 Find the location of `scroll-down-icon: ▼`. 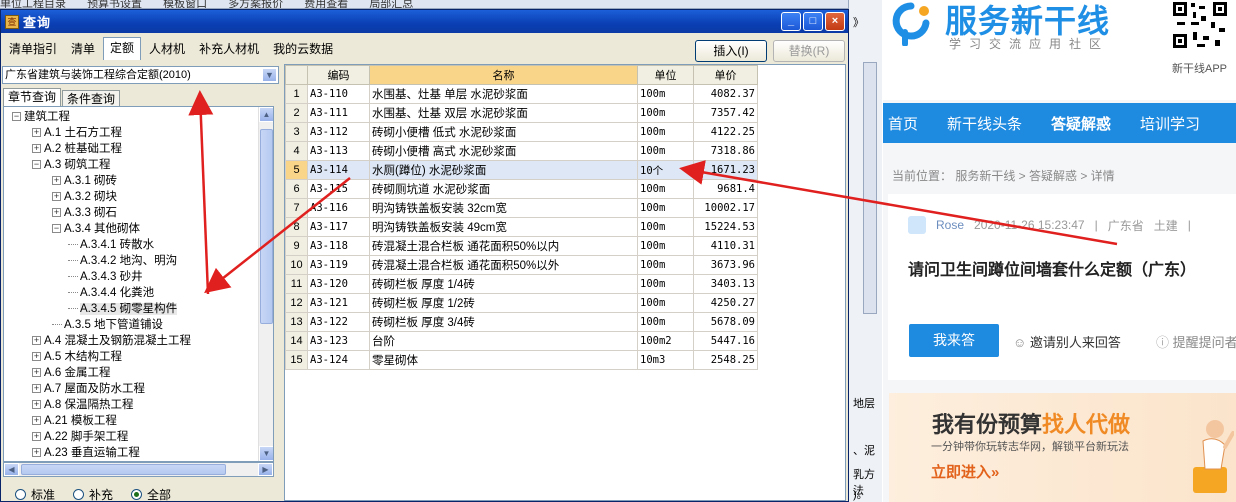

scroll-down-icon: ▼ is located at coordinates (266, 453).